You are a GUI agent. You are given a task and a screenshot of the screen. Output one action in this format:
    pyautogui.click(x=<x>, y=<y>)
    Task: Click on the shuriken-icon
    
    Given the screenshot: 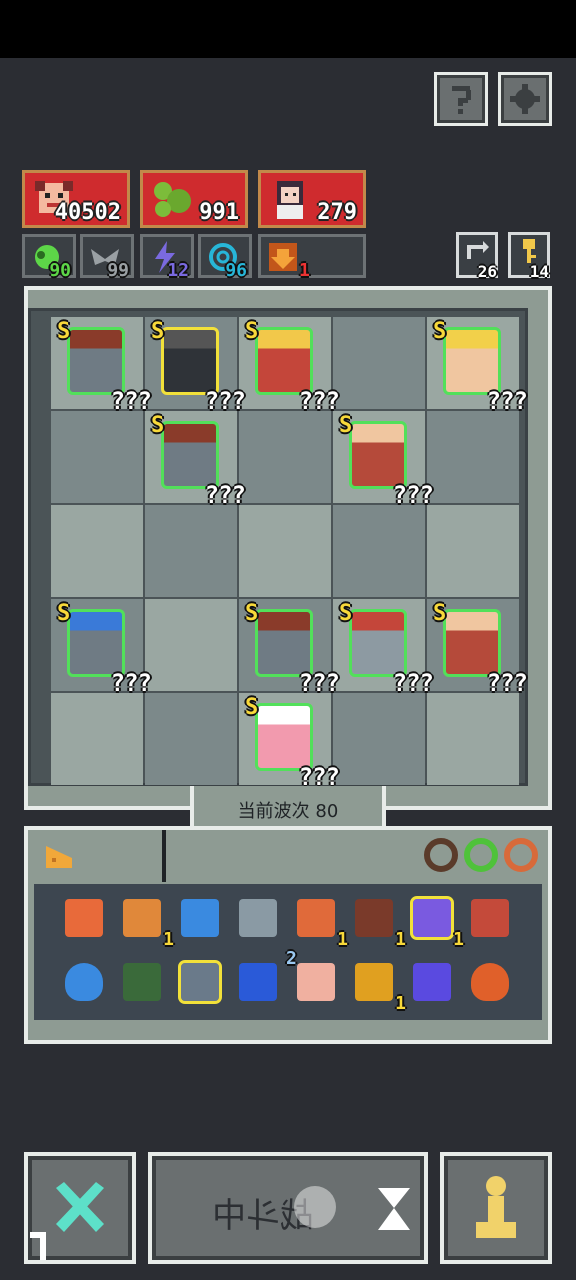 What is the action you would take?
    pyautogui.click(x=258, y=918)
    